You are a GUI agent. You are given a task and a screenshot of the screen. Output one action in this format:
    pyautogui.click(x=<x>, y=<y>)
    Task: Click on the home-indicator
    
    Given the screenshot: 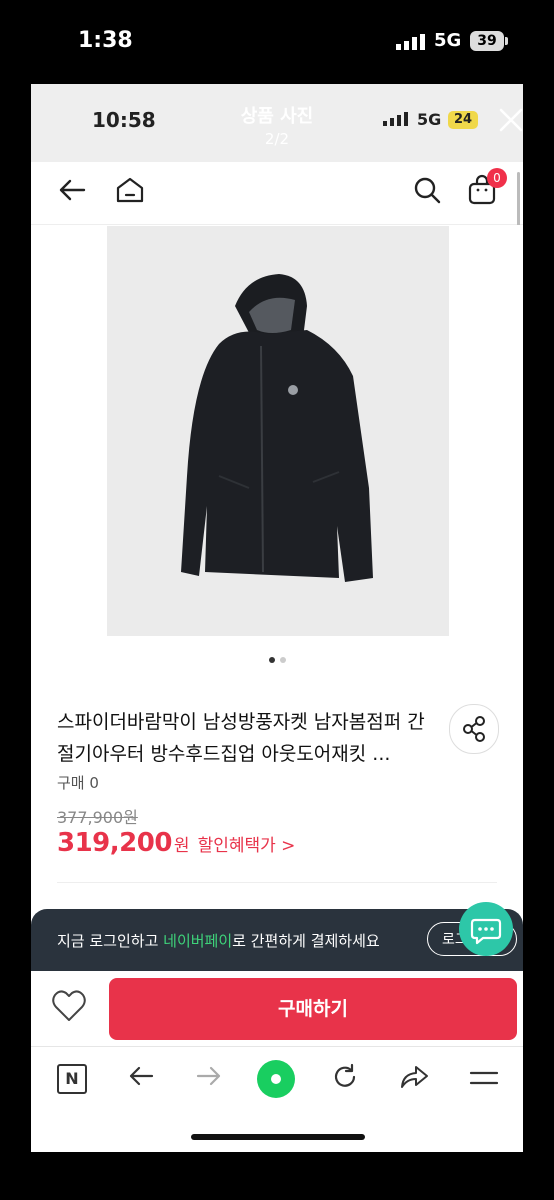 What is the action you would take?
    pyautogui.click(x=278, y=1137)
    